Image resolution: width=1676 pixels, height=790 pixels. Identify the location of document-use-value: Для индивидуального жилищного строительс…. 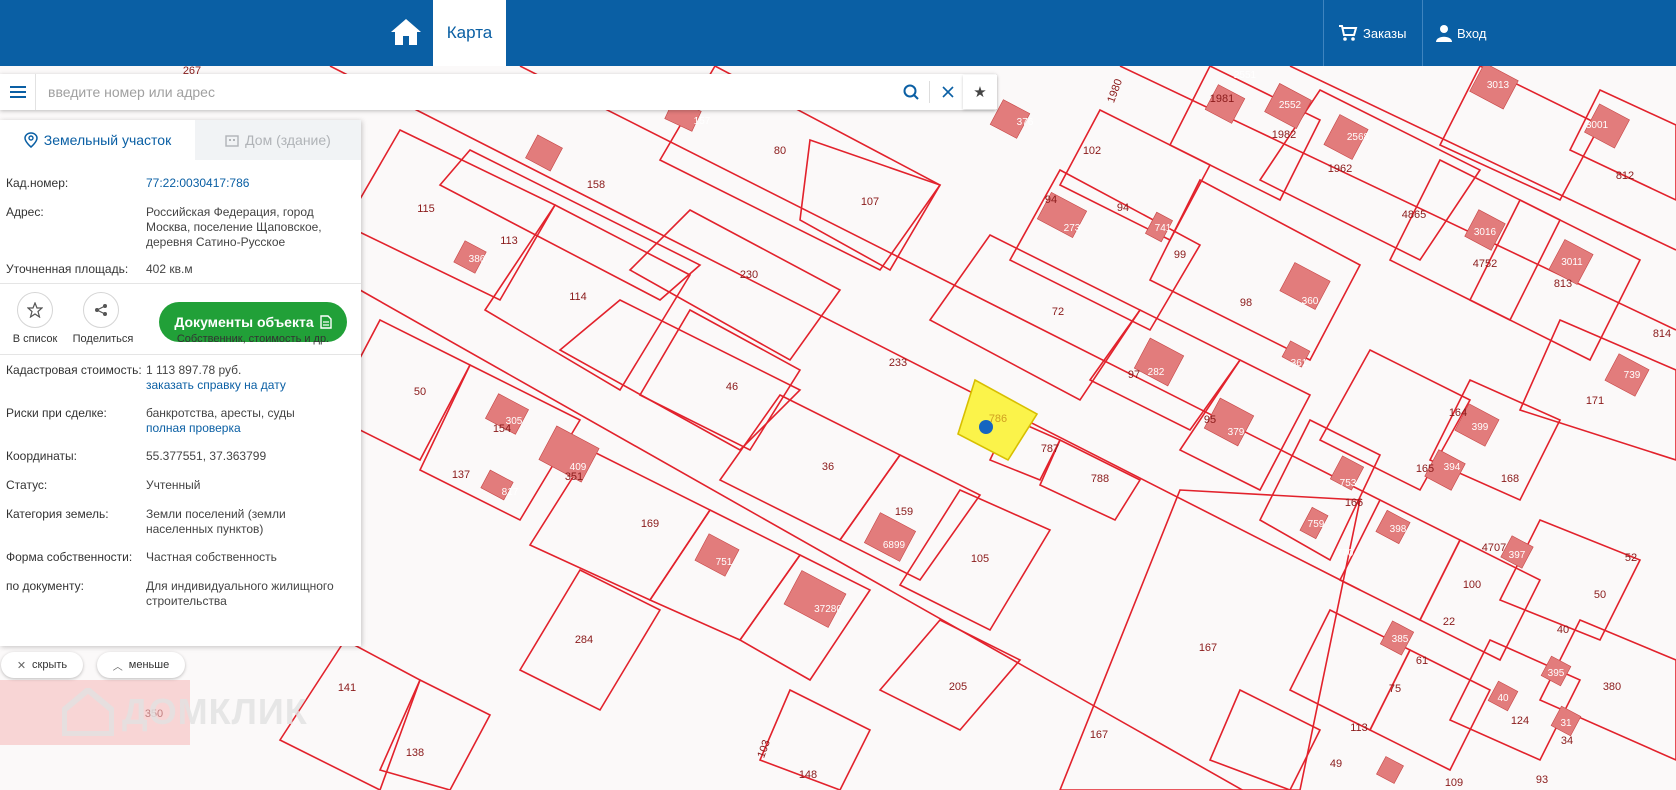
(240, 593).